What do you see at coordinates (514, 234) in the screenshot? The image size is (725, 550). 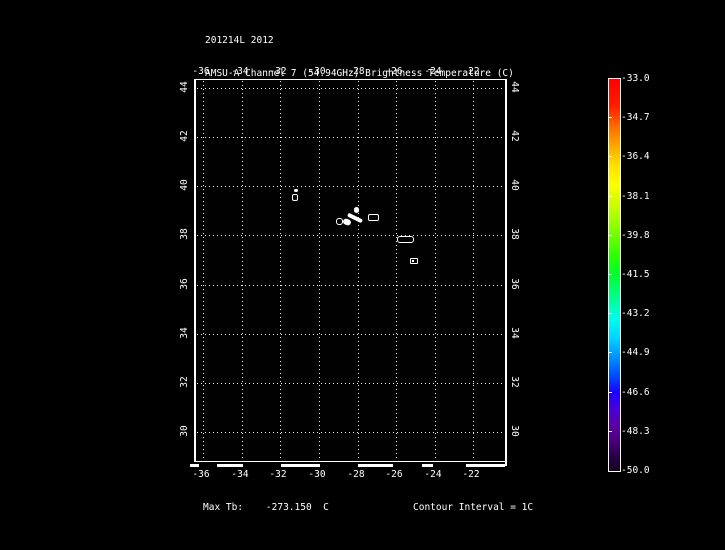 I see `y-tick-label-right: 38` at bounding box center [514, 234].